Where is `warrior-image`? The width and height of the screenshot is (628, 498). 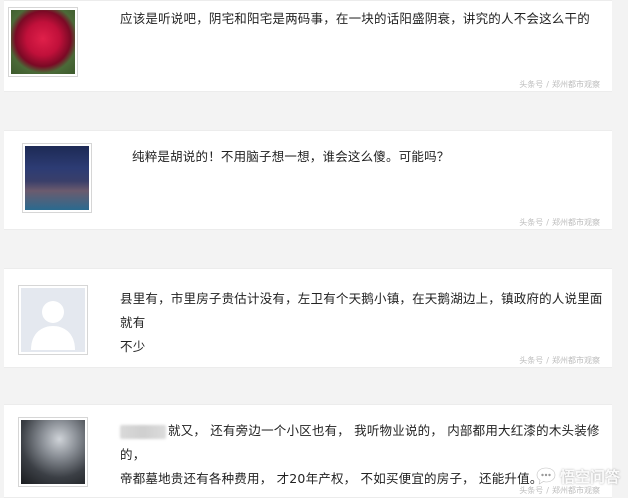 warrior-image is located at coordinates (53, 452).